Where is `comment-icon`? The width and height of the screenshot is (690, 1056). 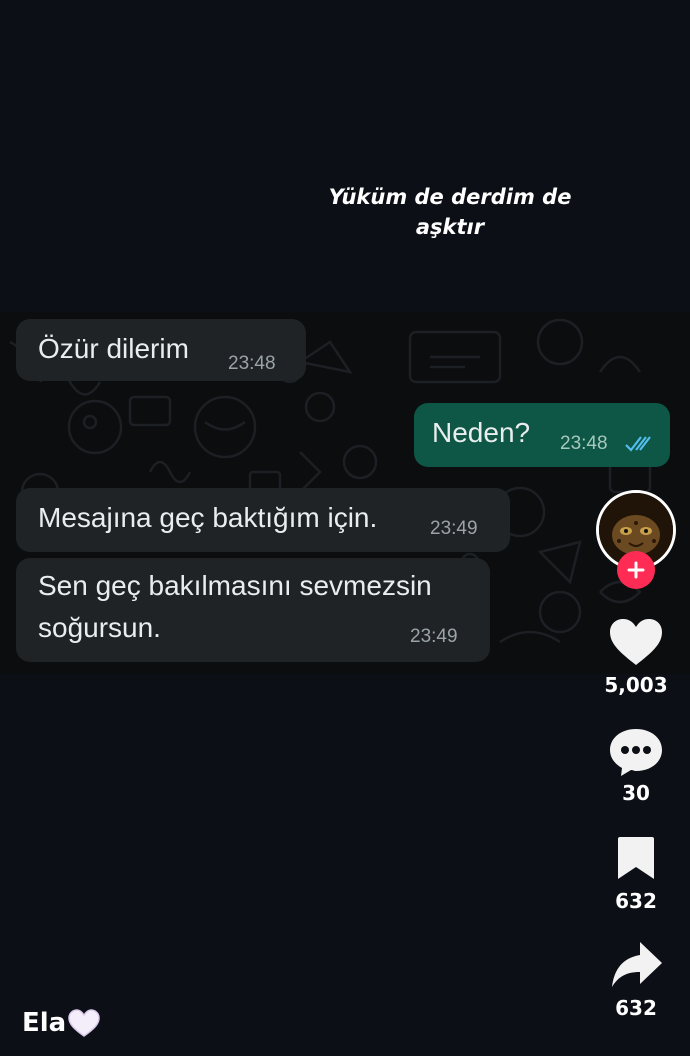 comment-icon is located at coordinates (636, 752).